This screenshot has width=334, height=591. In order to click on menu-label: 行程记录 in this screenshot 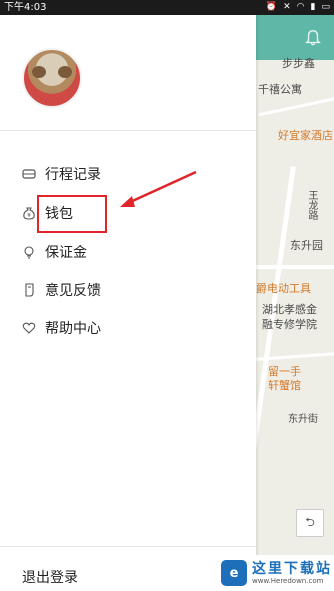, I will do `click(73, 175)`.